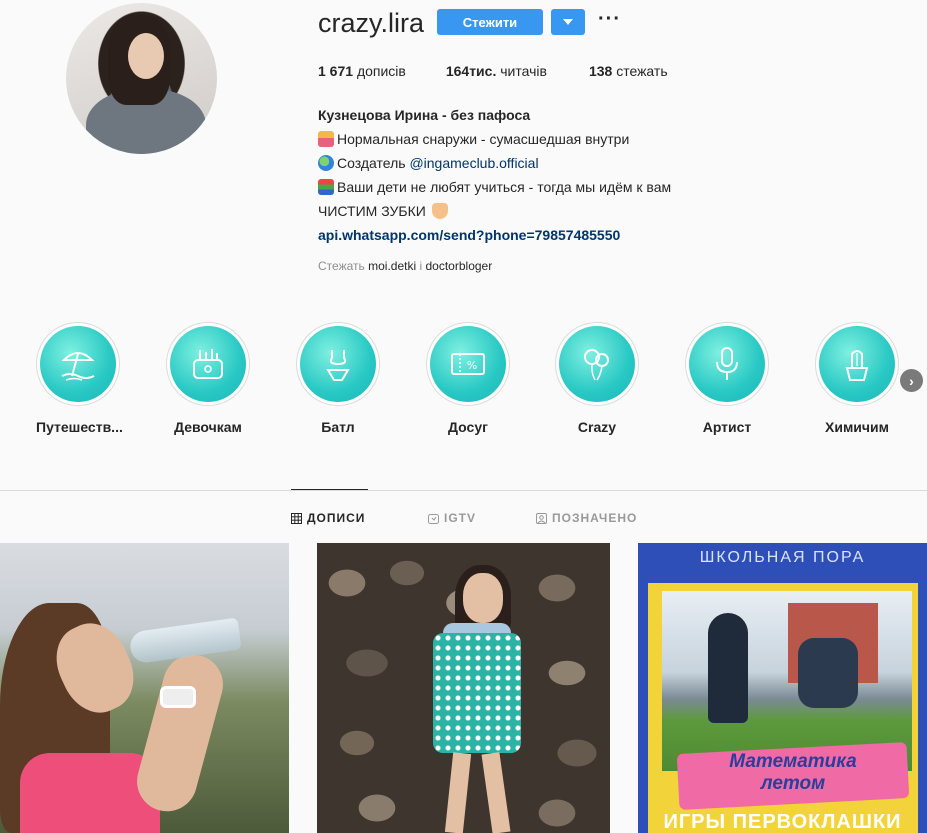 The height and width of the screenshot is (833, 927). I want to click on bio-link-line: api.whatsapp.com/send?phone=79857485550, so click(494, 235).